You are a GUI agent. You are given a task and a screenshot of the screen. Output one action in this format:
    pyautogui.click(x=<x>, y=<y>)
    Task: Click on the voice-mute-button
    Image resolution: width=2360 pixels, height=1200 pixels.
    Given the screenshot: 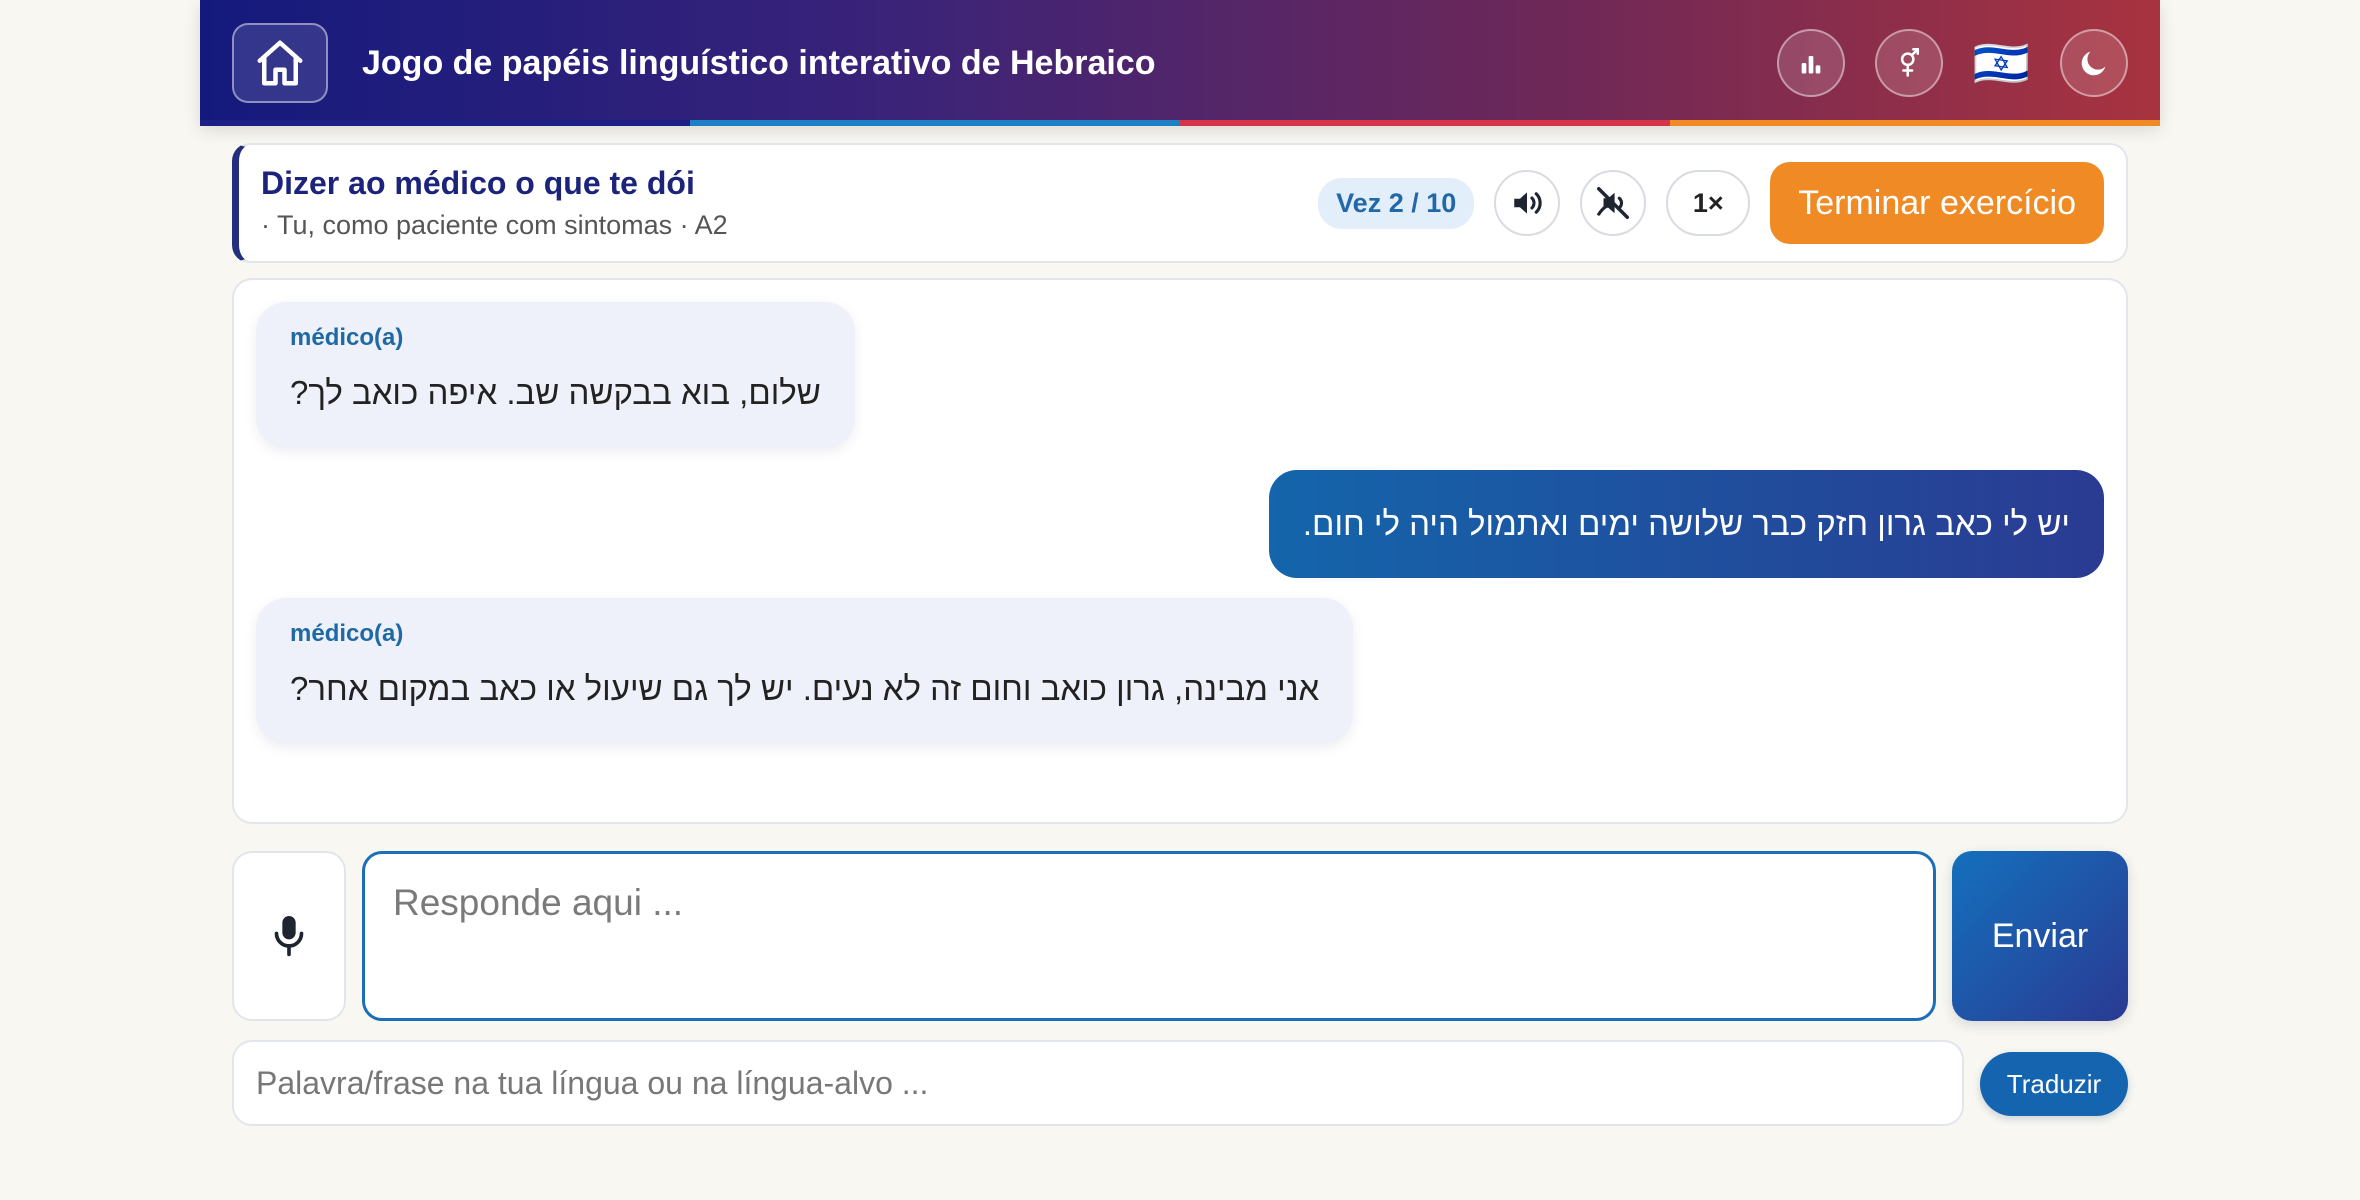 What is the action you would take?
    pyautogui.click(x=1613, y=203)
    